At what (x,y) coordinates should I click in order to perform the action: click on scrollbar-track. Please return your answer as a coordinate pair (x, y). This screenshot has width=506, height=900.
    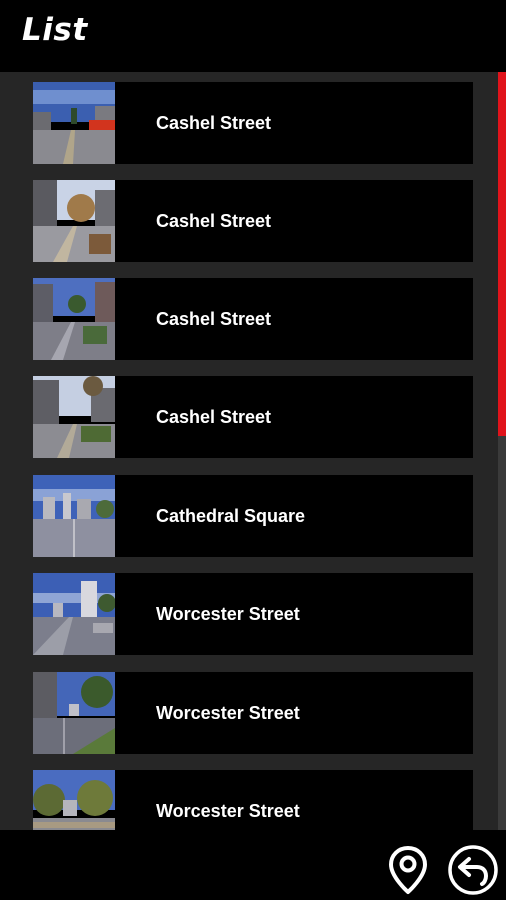
    Looking at the image, I should click on (502, 451).